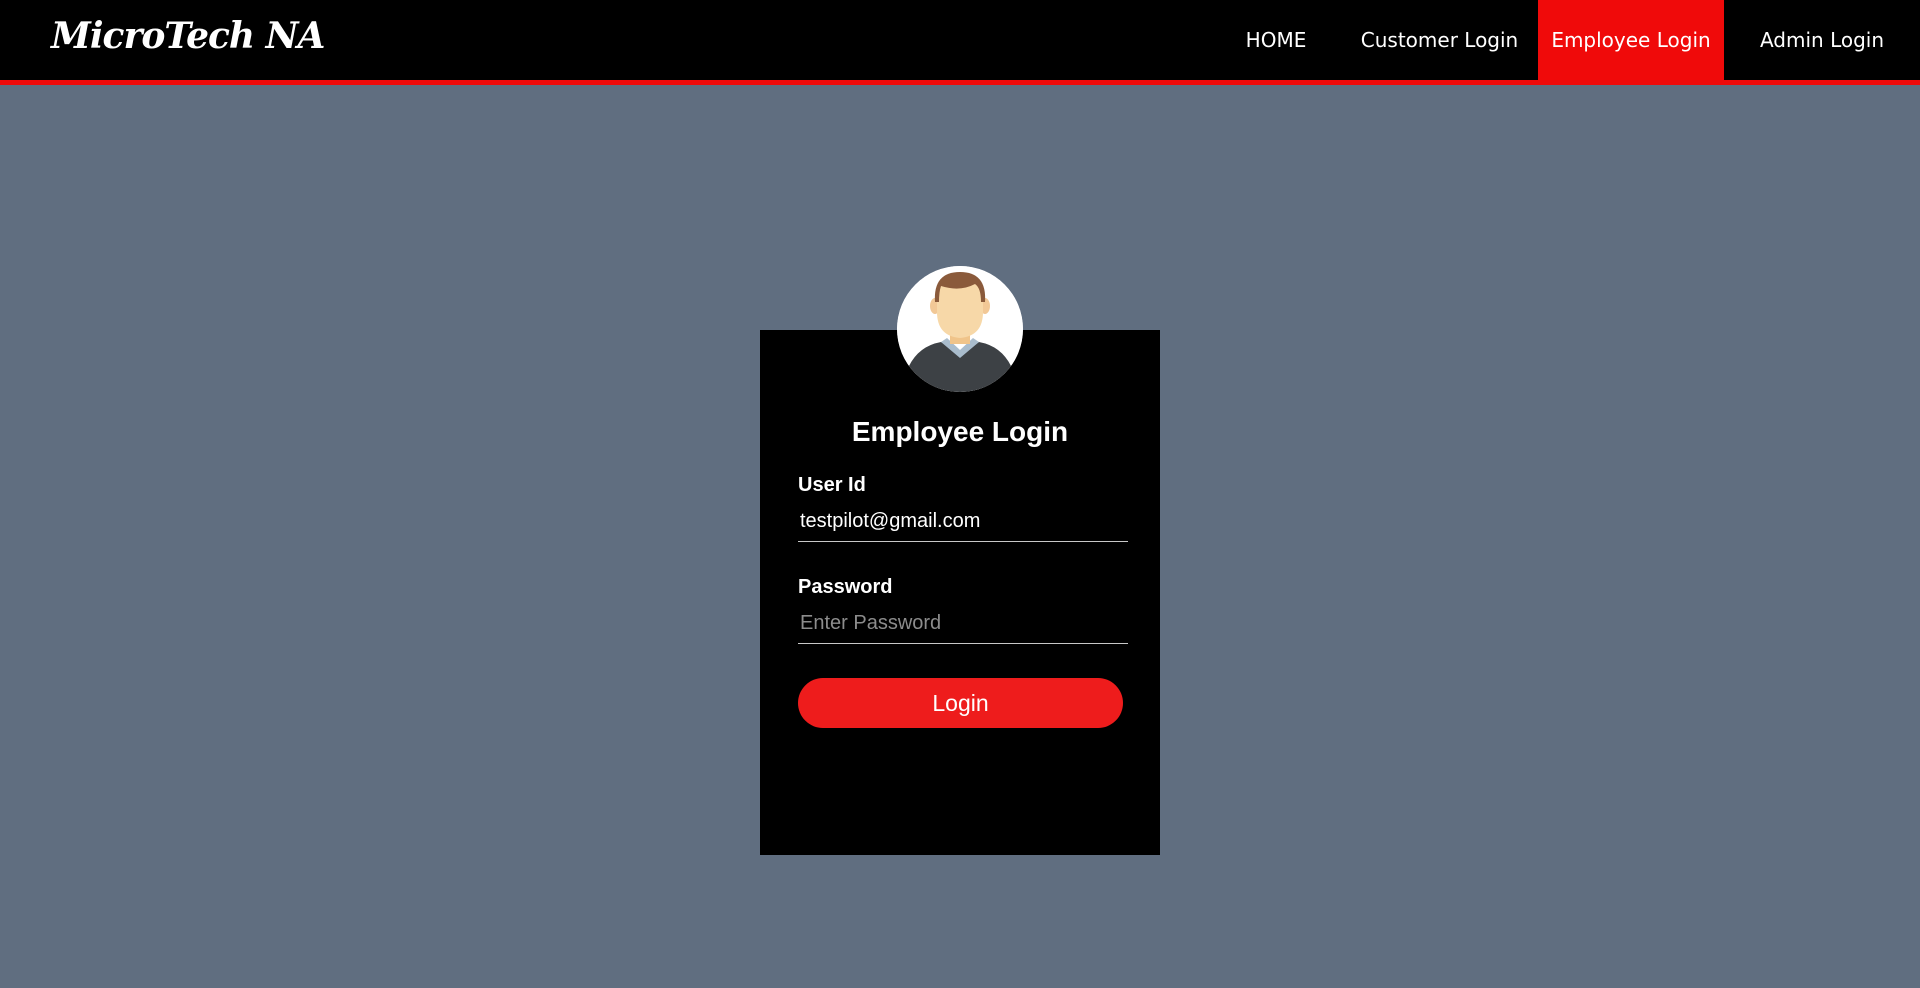  I want to click on user-id-label: User Id, so click(832, 485).